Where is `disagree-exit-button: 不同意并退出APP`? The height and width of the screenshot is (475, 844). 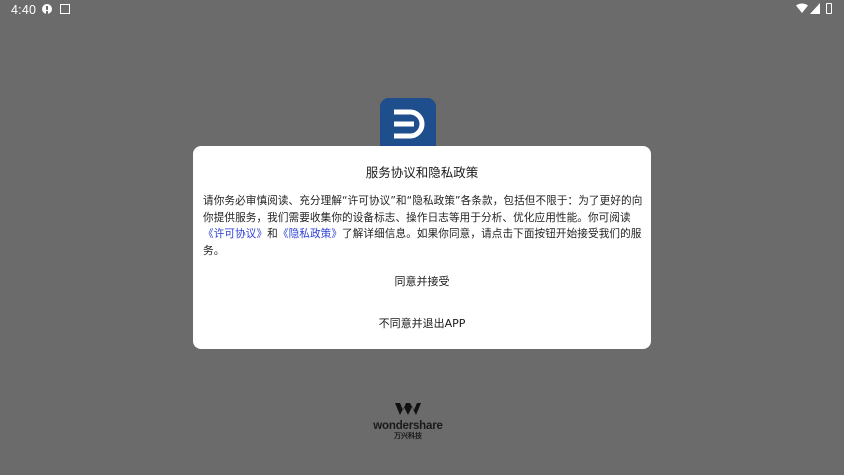
disagree-exit-button: 不同意并退出APP is located at coordinates (422, 324).